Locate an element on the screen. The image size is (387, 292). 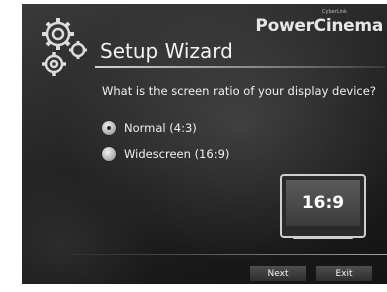
radio-unselected-icon is located at coordinates (109, 154).